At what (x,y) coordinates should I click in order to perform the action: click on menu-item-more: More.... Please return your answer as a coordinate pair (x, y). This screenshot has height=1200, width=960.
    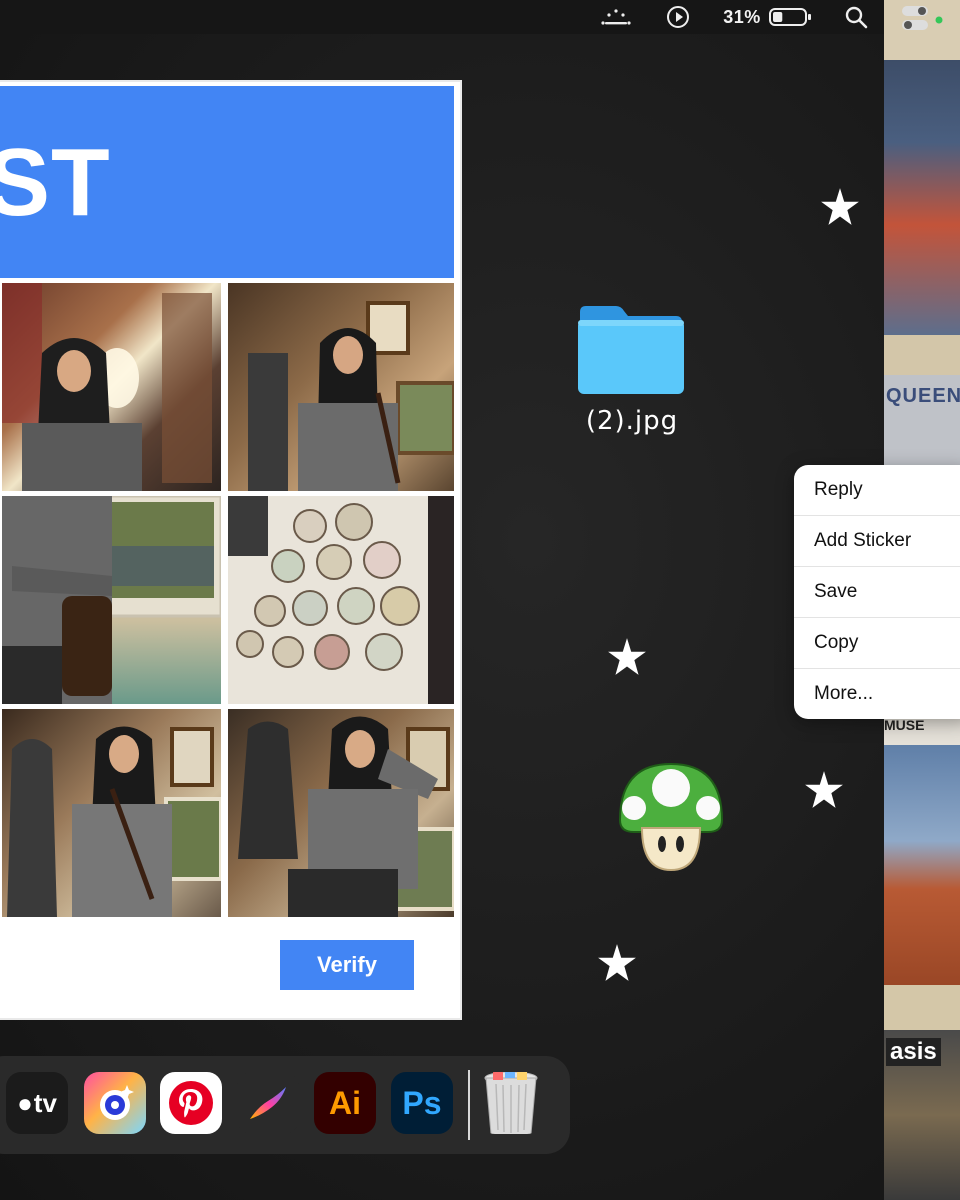
    Looking at the image, I should click on (877, 694).